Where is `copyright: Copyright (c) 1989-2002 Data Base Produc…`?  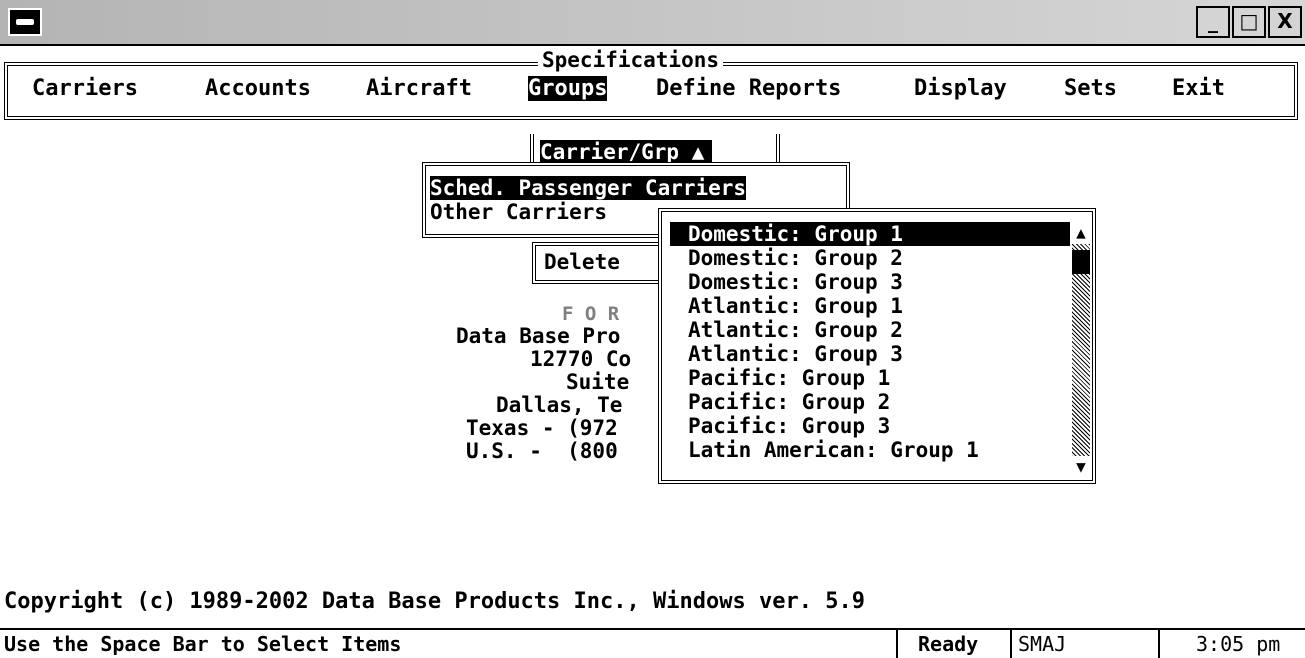
copyright: Copyright (c) 1989-2002 Data Base Produc… is located at coordinates (434, 601).